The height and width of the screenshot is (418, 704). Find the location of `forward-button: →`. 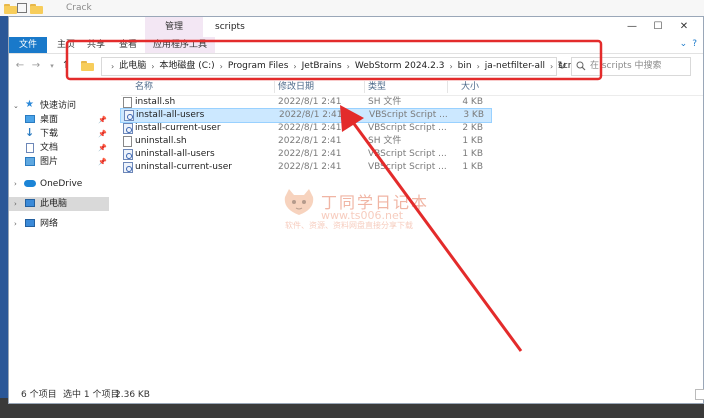

forward-button: → is located at coordinates (36, 66).